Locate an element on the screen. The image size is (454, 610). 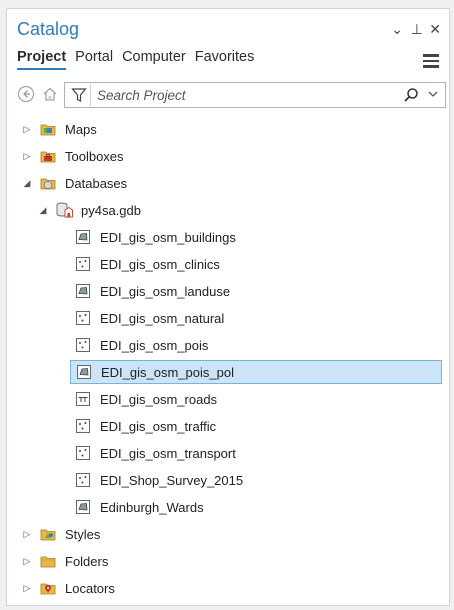
pane-title: Catalog is located at coordinates (48, 29).